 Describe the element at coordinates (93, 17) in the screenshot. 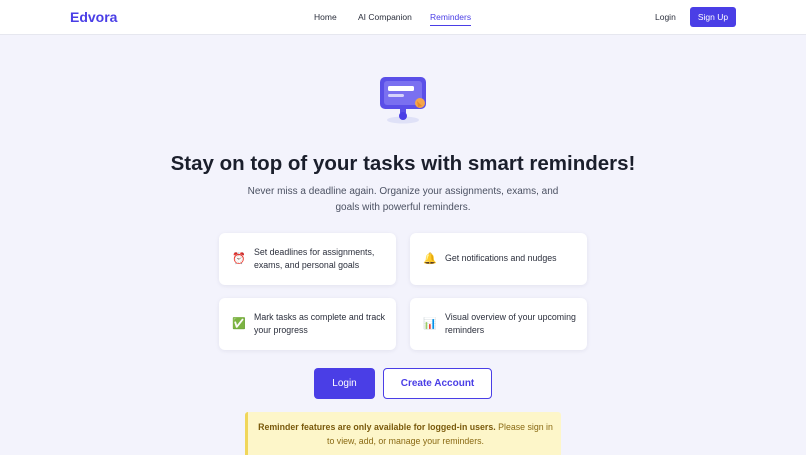

I see `brand-logo: Edvora` at that location.